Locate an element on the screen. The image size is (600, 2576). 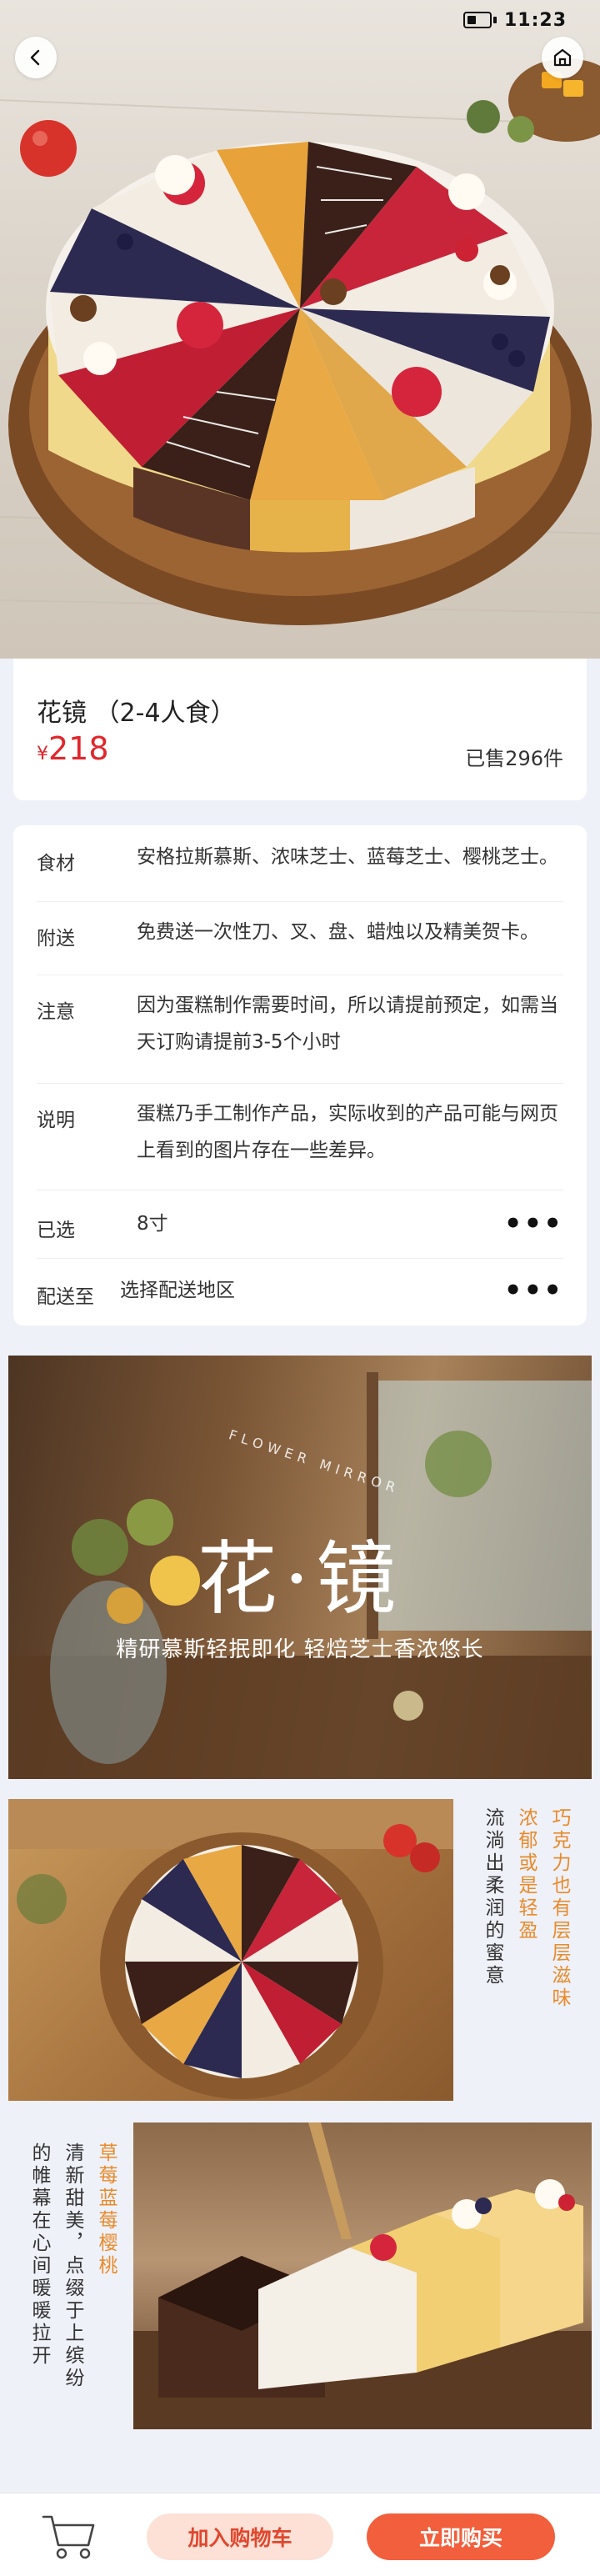
product-name: 花镜 （2-4人食） is located at coordinates (136, 713).